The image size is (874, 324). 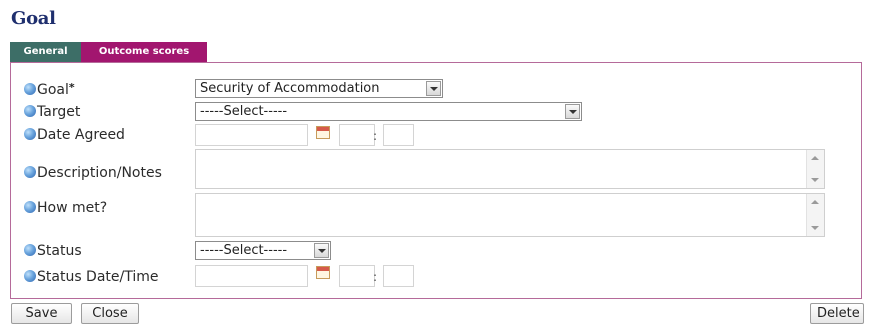 I want to click on date-agreed-minute-input, so click(x=398, y=135).